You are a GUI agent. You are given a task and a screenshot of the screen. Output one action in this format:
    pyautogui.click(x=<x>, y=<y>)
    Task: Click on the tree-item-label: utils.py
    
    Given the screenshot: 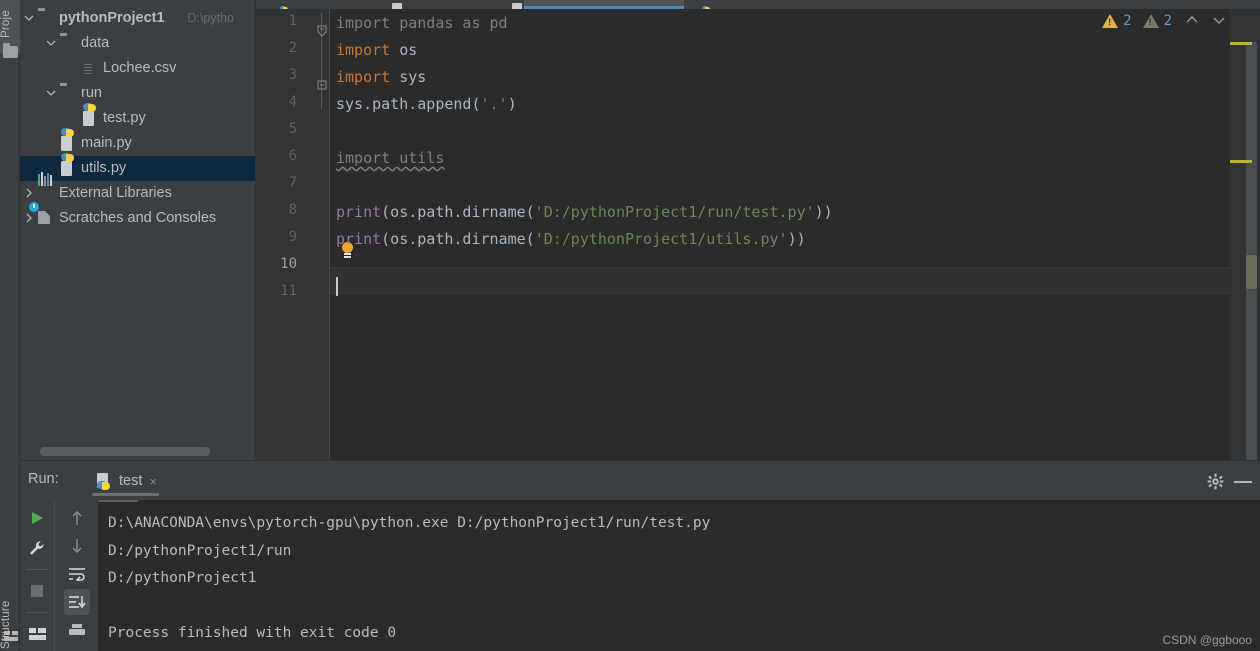 What is the action you would take?
    pyautogui.click(x=104, y=168)
    